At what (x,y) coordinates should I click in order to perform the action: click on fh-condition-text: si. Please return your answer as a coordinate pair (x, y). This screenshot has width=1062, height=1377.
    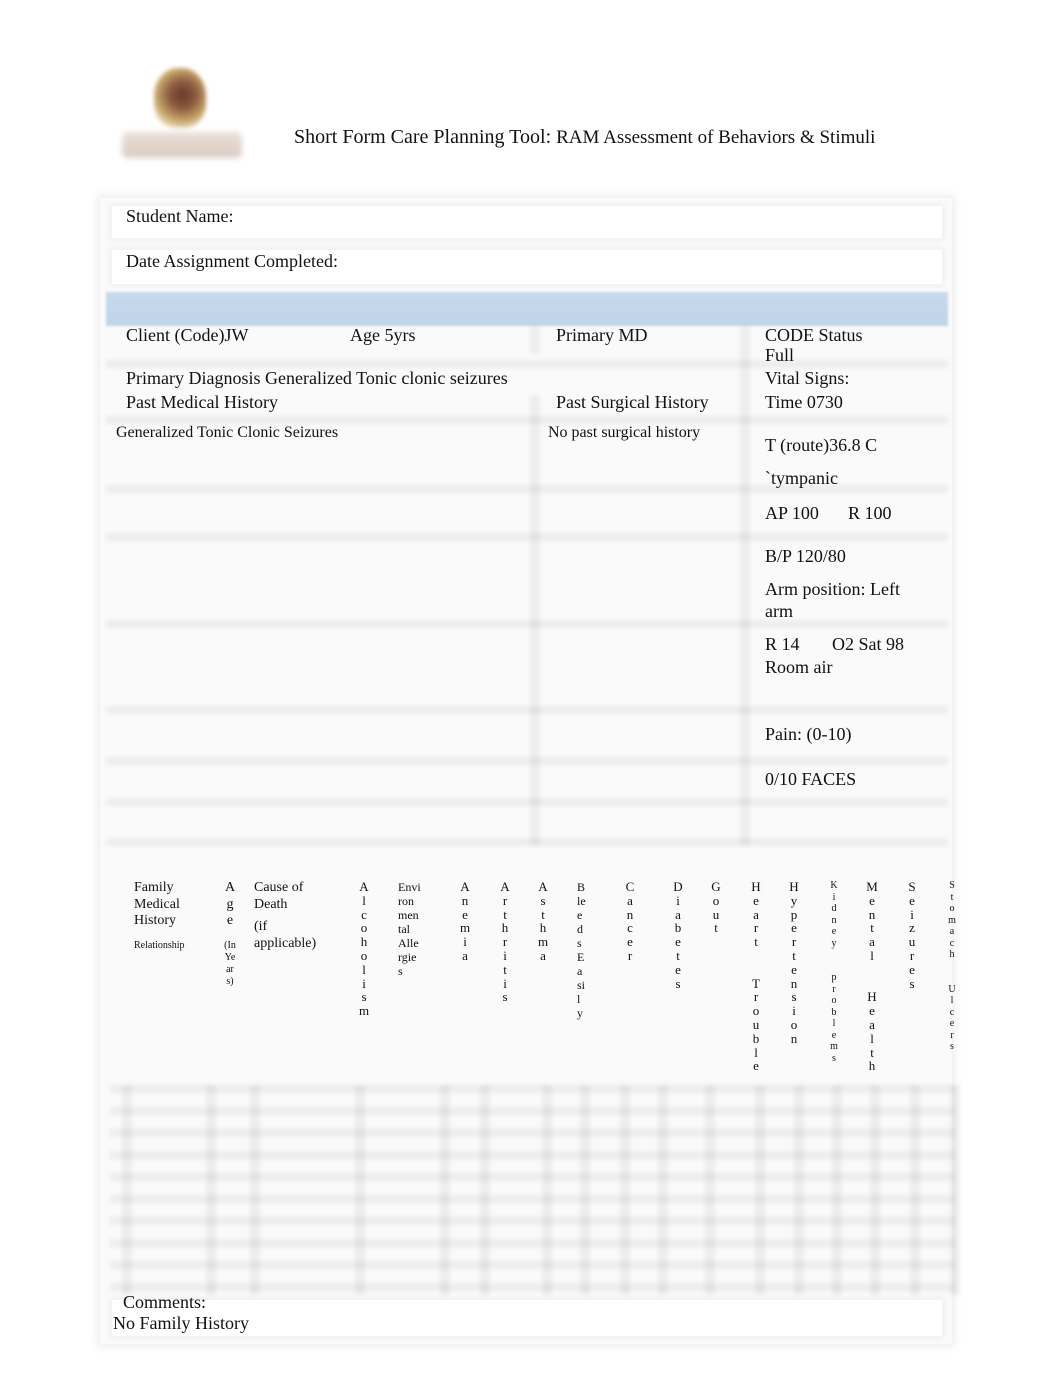
    Looking at the image, I should click on (581, 985).